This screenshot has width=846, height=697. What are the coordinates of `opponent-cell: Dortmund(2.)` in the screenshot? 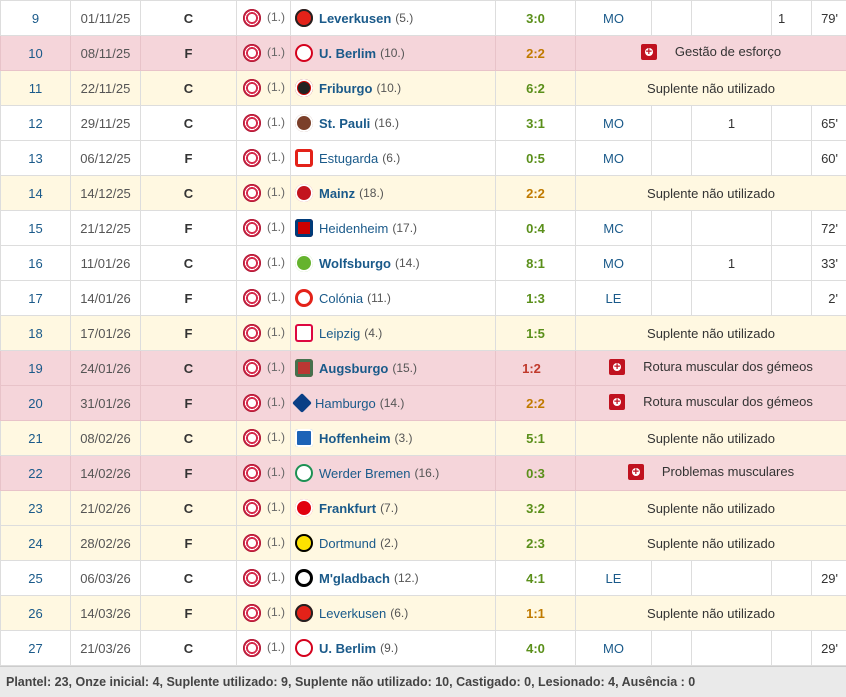 It's located at (393, 543).